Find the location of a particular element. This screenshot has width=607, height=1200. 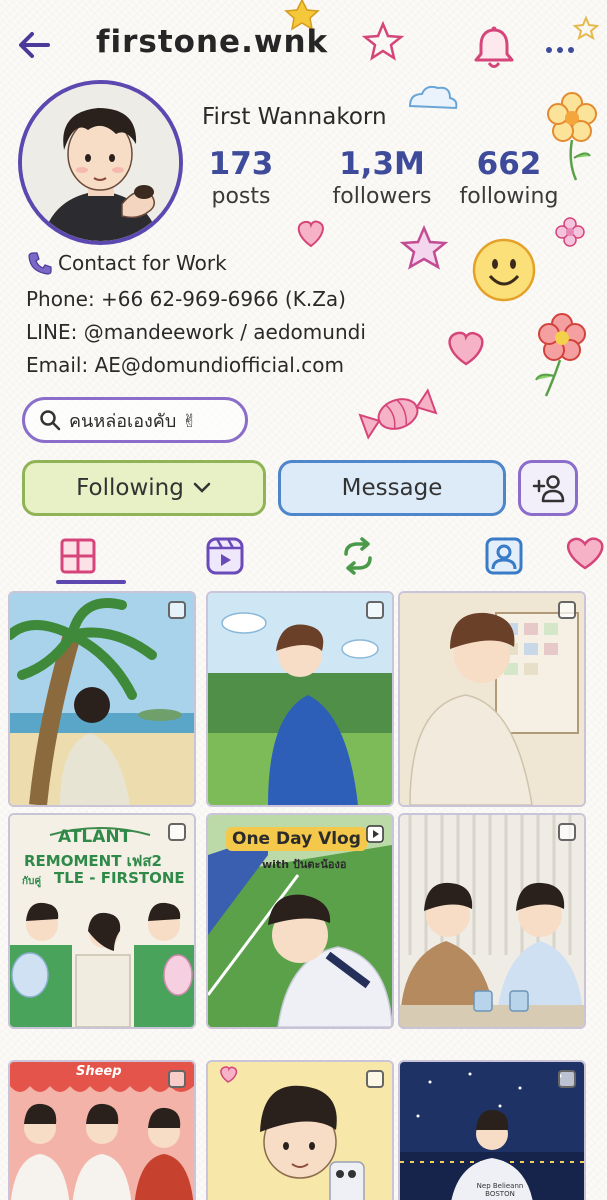

post-image-cafe is located at coordinates (492, 921).